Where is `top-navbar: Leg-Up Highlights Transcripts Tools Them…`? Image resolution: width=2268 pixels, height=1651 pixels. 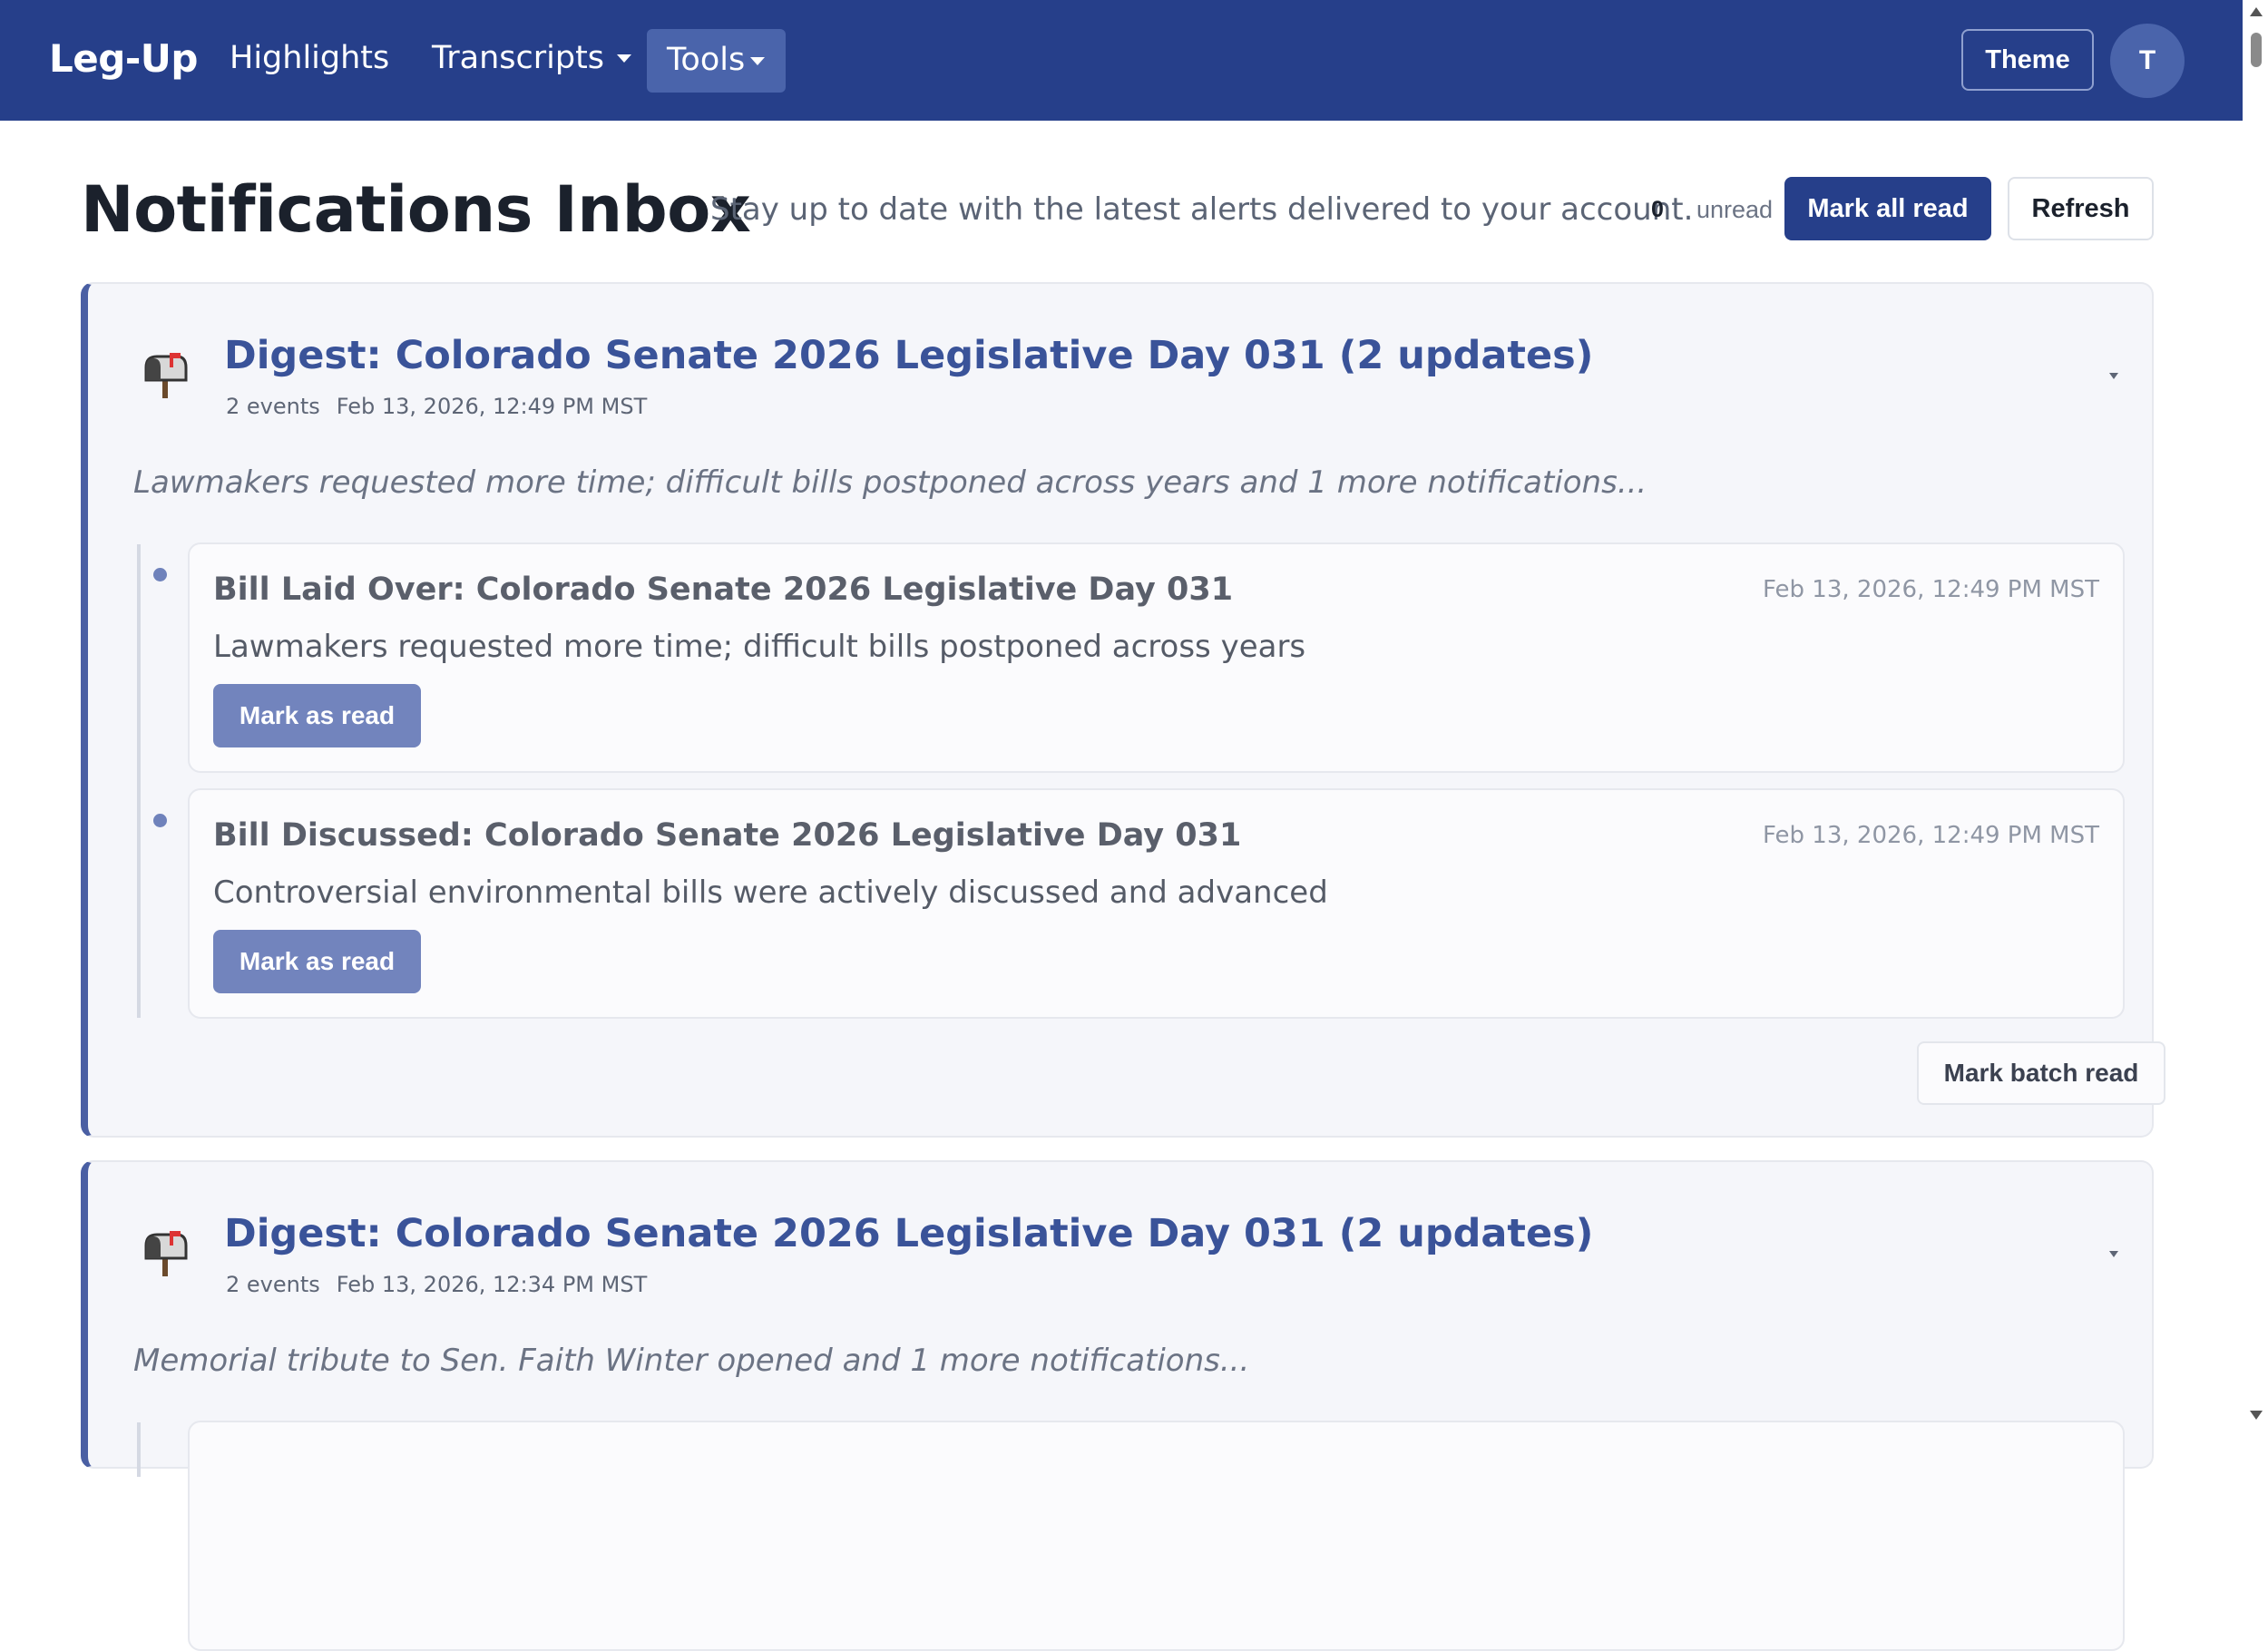 top-navbar: Leg-Up Highlights Transcripts Tools Them… is located at coordinates (1121, 60).